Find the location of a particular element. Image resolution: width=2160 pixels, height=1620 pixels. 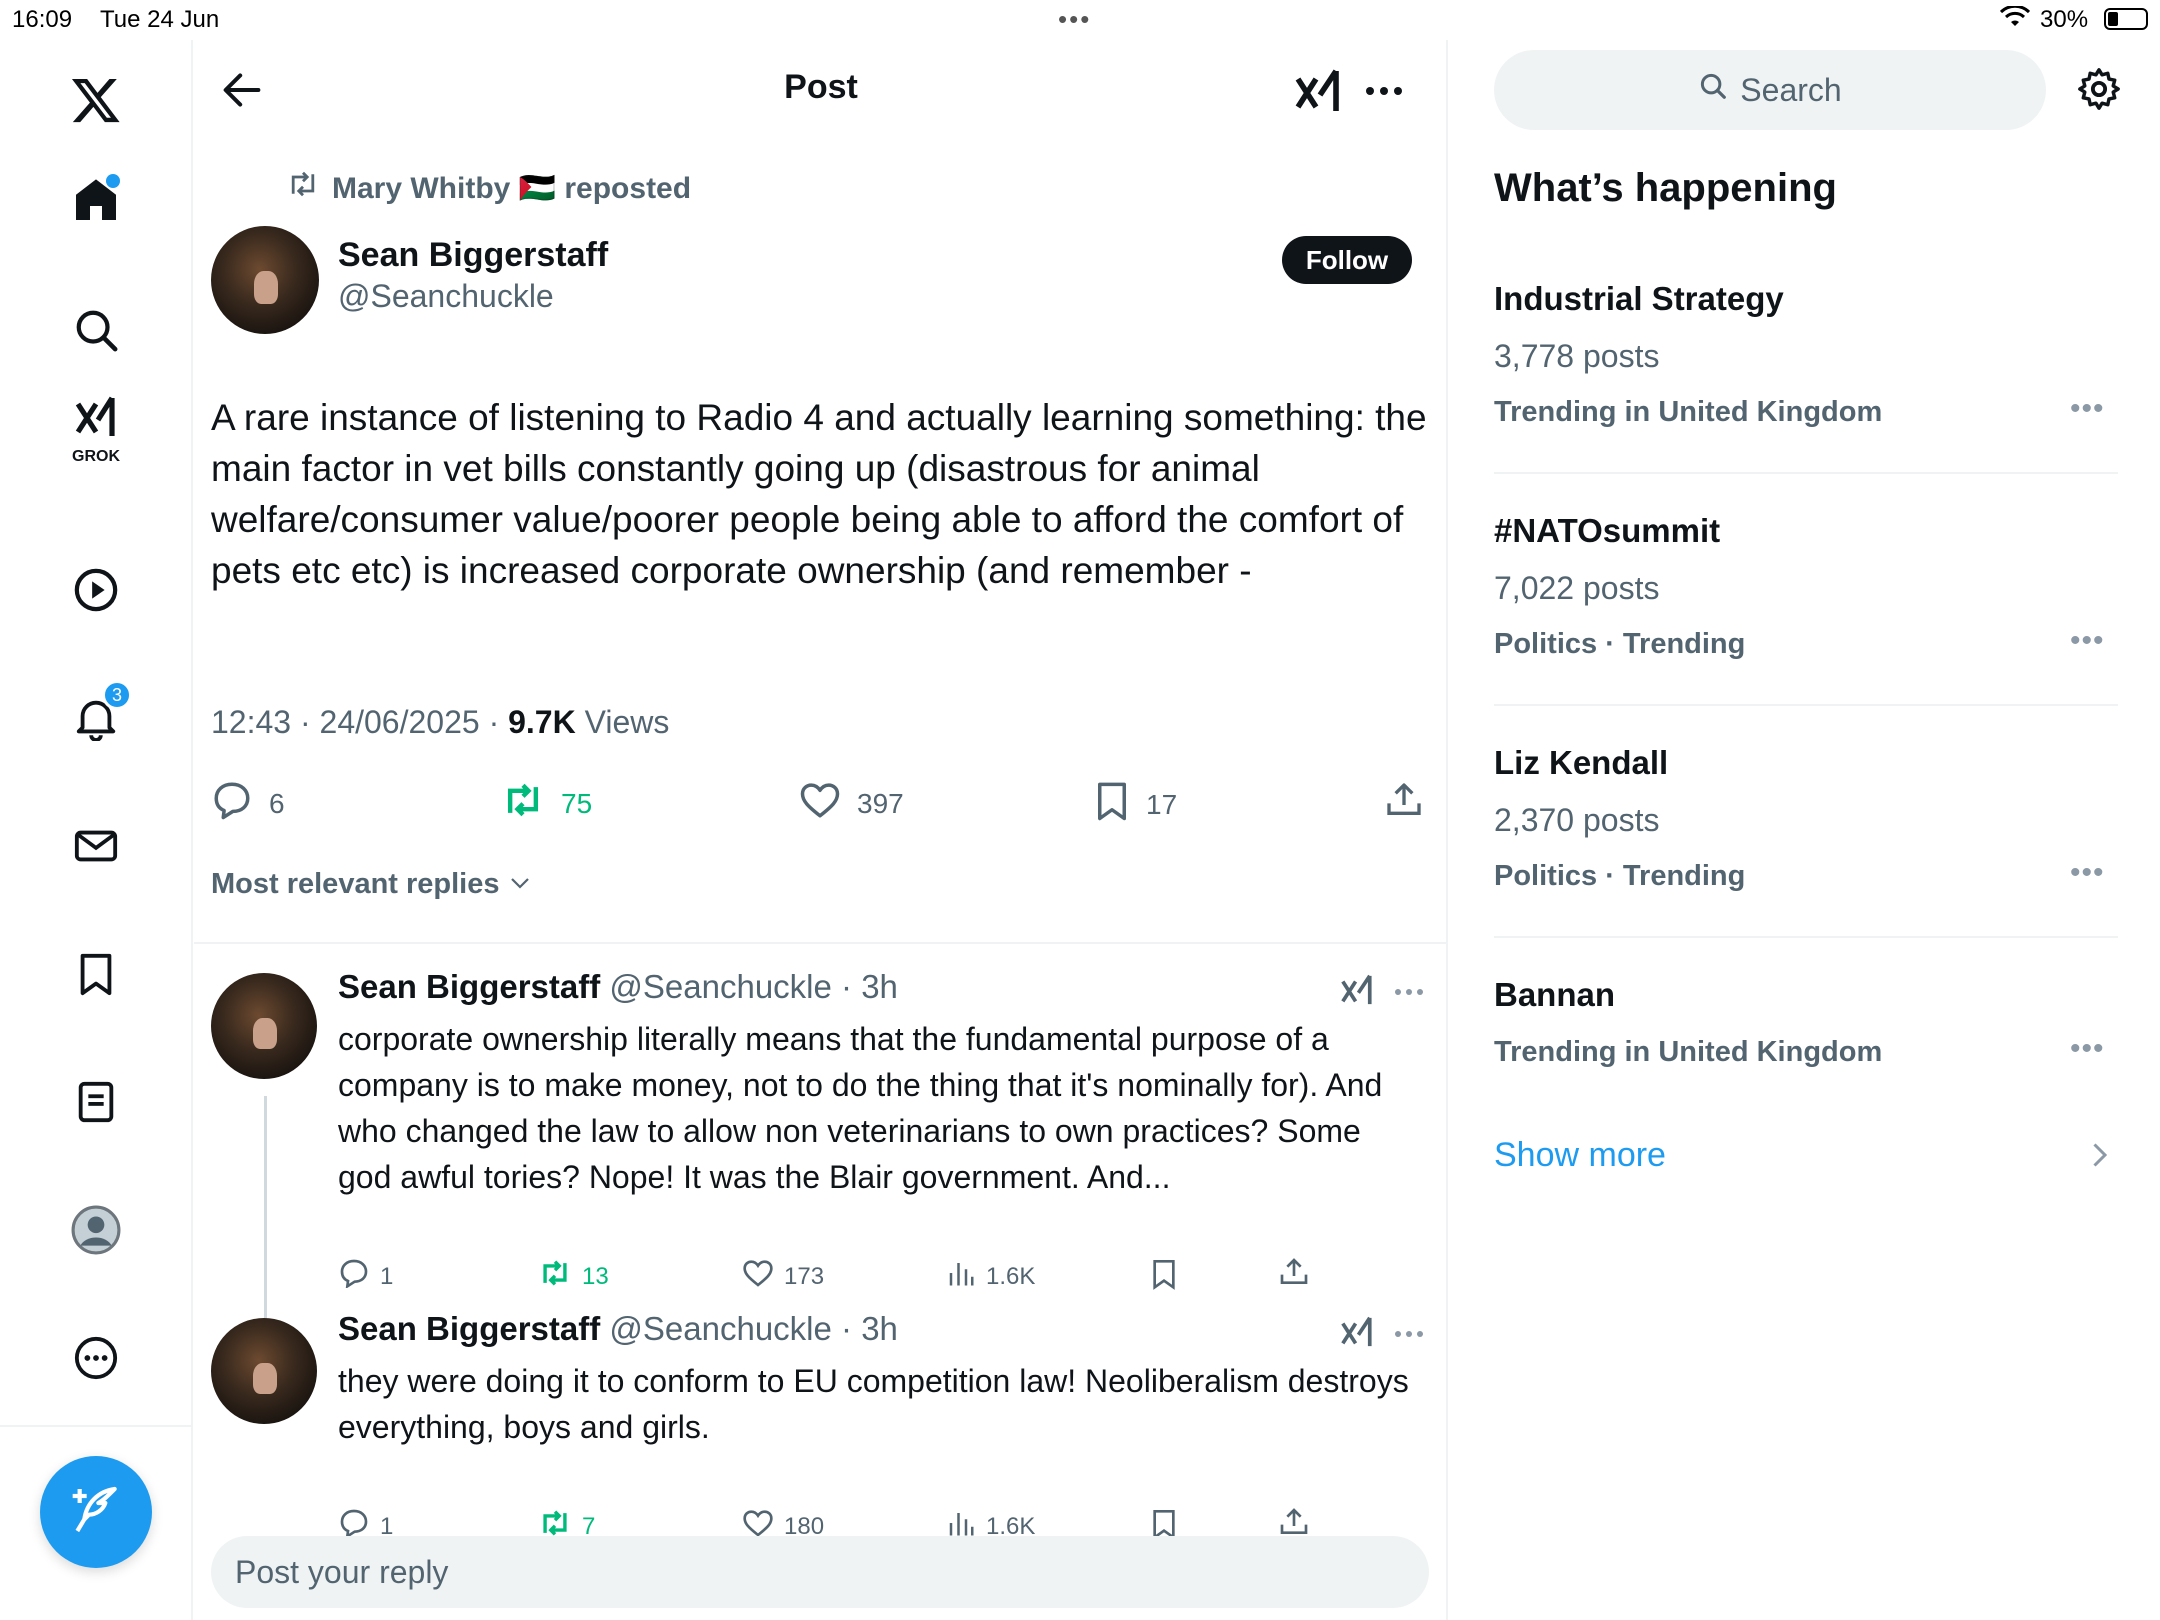

trend-title: Liz Kendall is located at coordinates (1581, 763).